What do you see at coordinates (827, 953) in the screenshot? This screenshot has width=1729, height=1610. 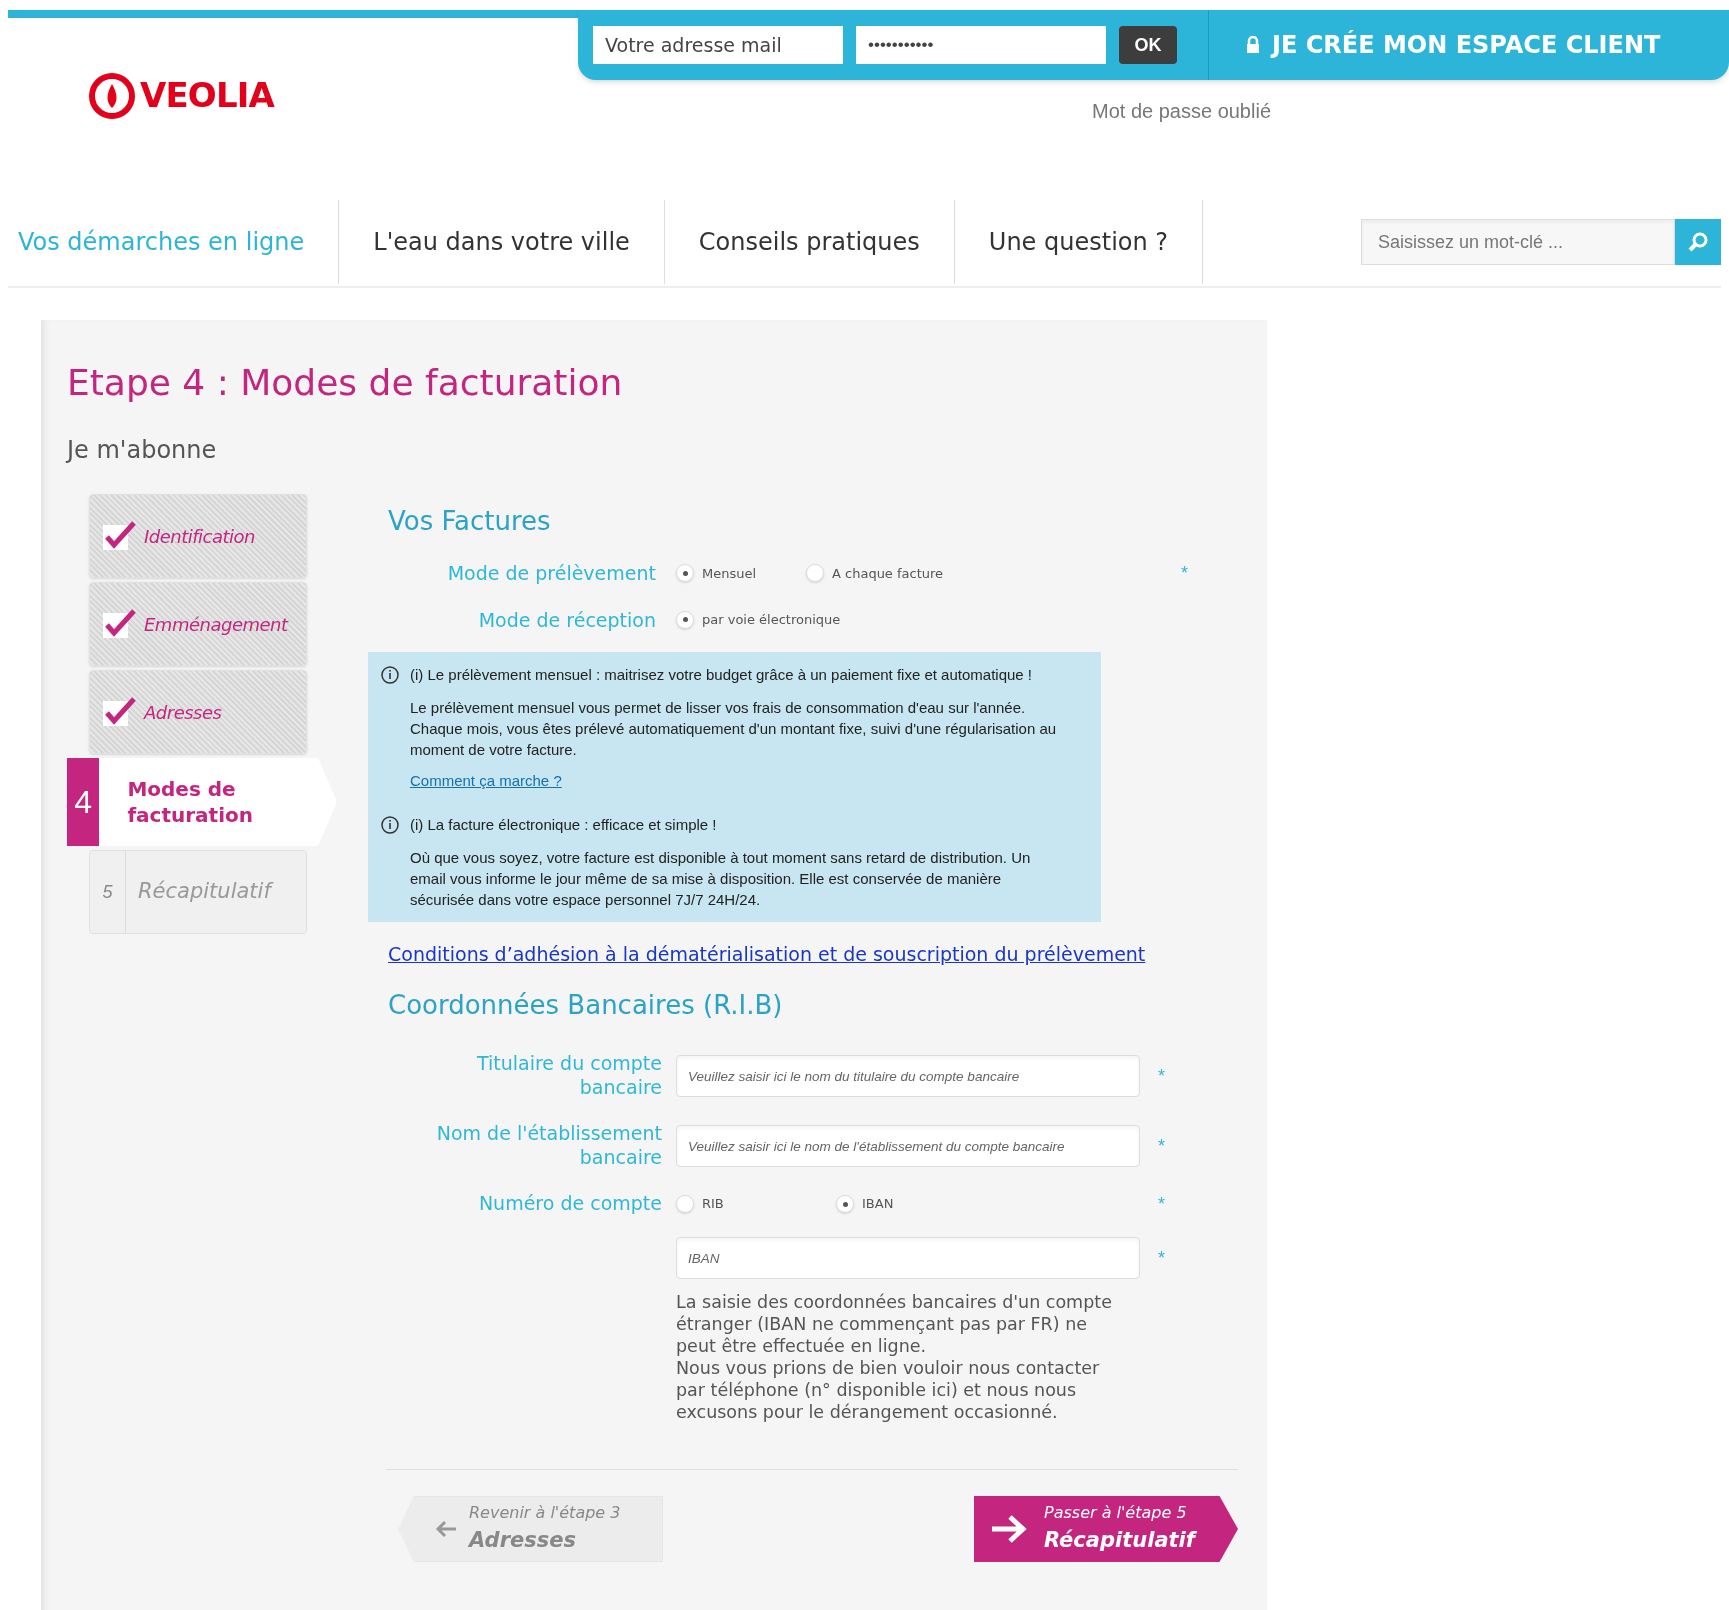 I see `conditions-link: Conditions d’adhésion à la dématérialisation et de souscription du prélèvement` at bounding box center [827, 953].